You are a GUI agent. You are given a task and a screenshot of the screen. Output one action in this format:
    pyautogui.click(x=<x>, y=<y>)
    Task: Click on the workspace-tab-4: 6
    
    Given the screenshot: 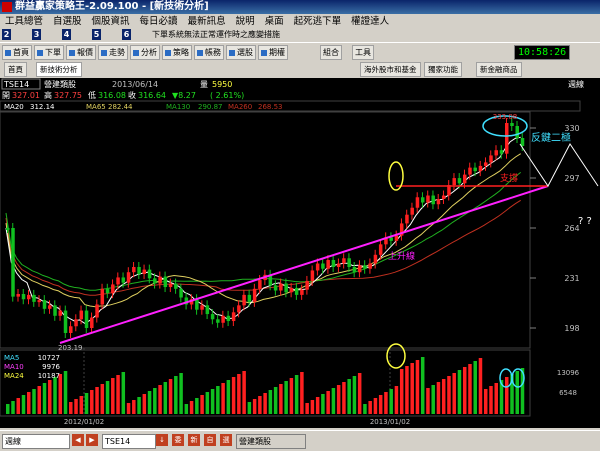 What is the action you would take?
    pyautogui.click(x=126, y=34)
    